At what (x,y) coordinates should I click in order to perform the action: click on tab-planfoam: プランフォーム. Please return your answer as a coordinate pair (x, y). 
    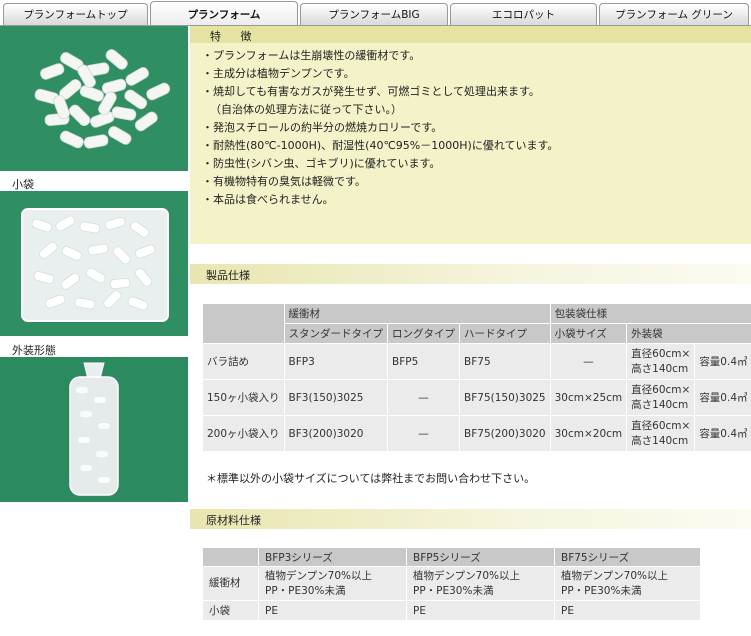
    Looking at the image, I should click on (224, 13).